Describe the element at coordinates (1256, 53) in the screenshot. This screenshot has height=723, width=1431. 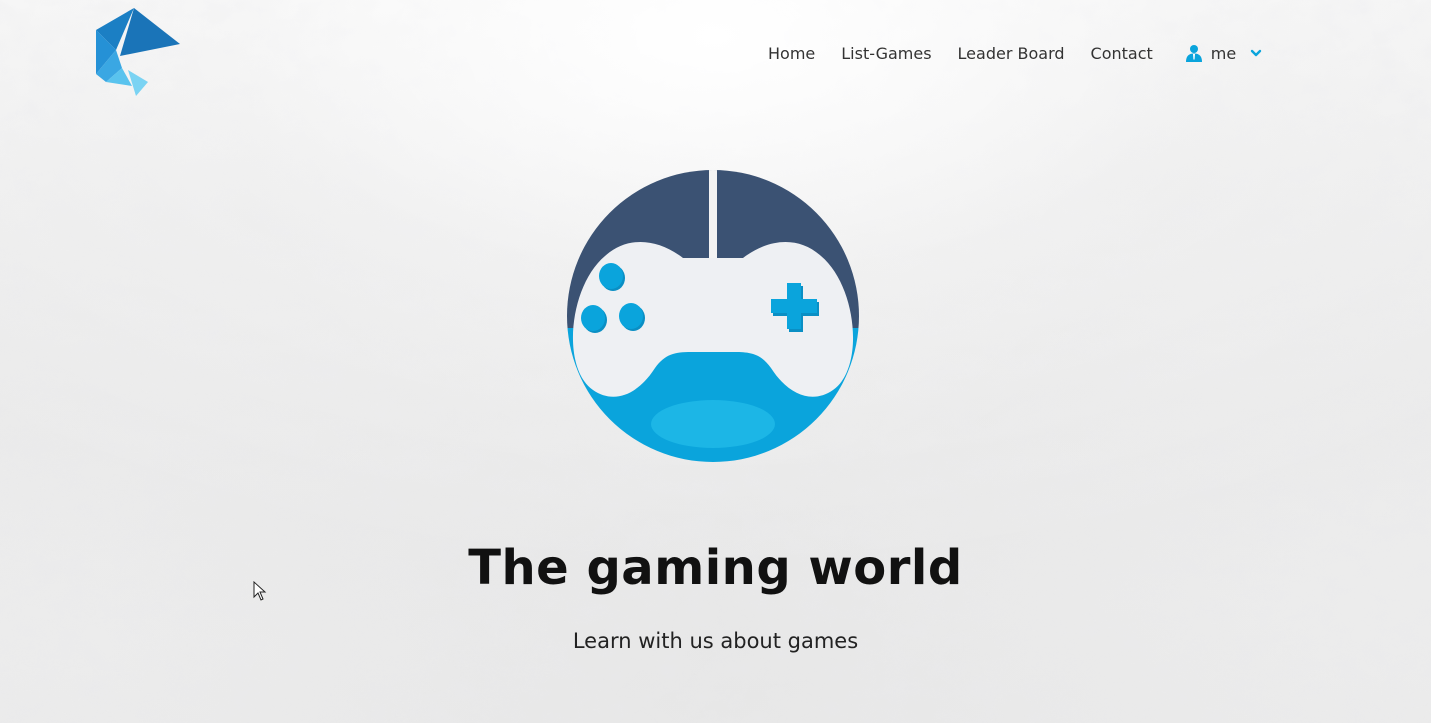
I see `chevron-down-icon` at that location.